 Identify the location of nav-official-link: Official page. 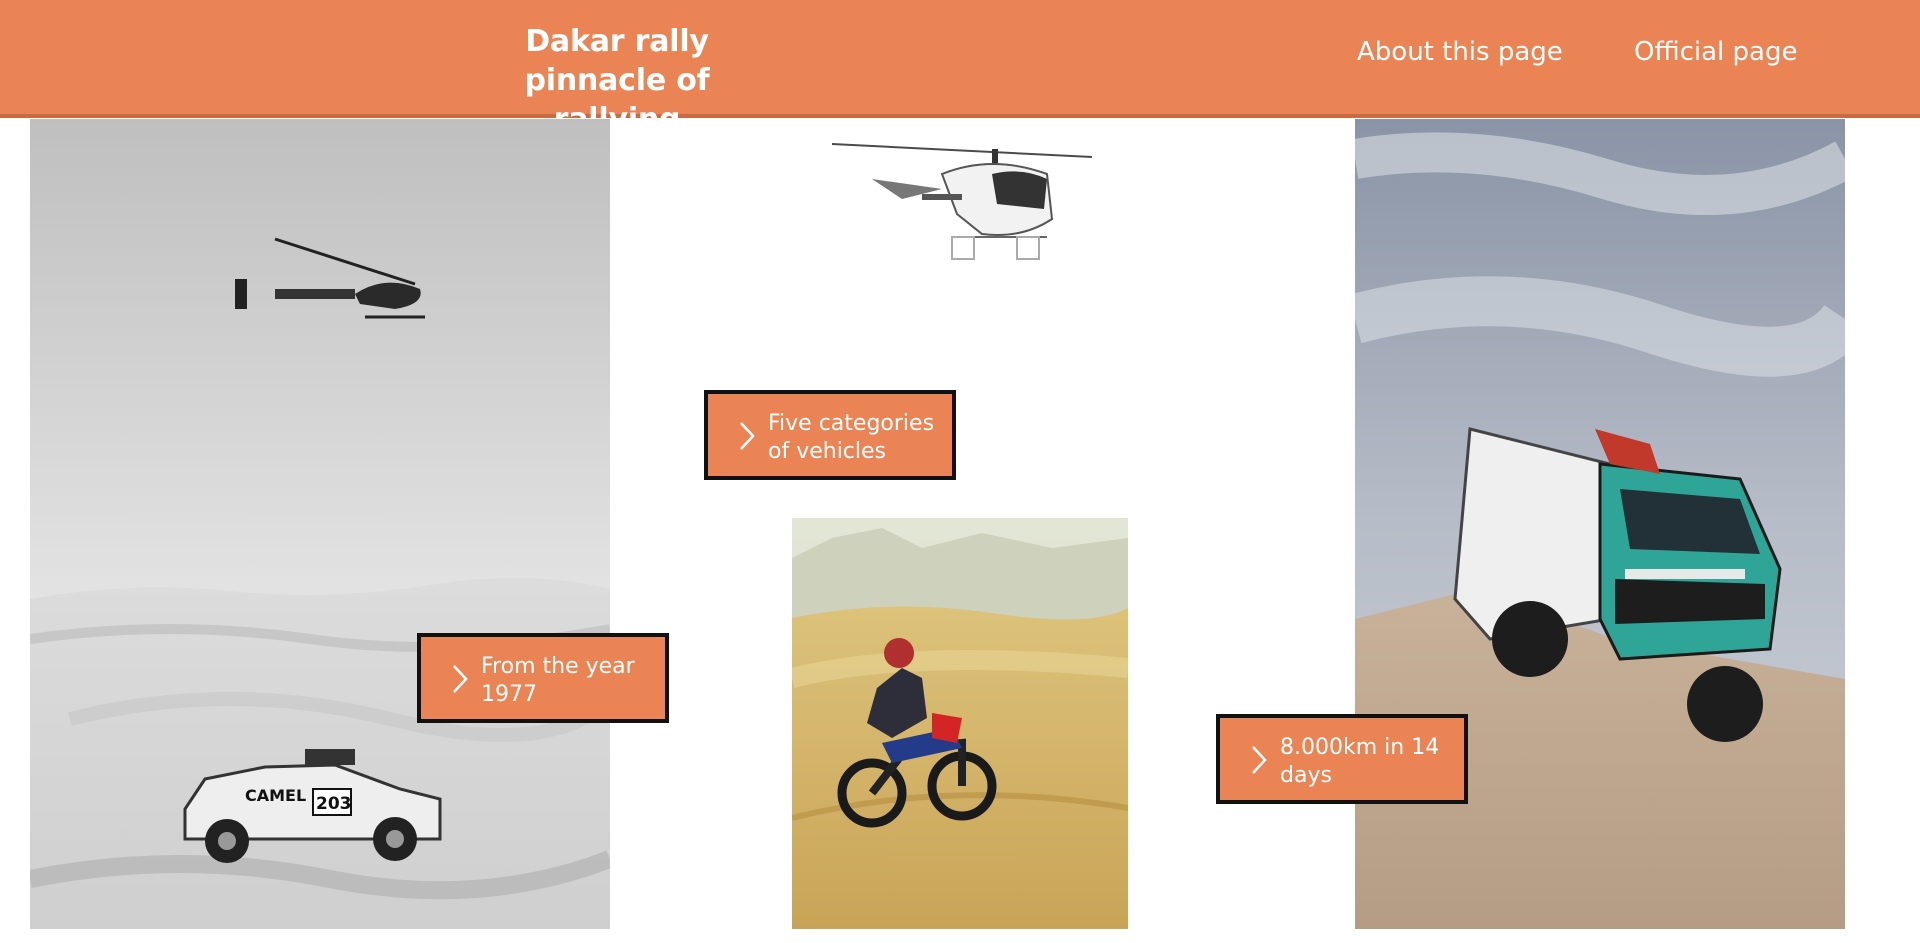
(1715, 52).